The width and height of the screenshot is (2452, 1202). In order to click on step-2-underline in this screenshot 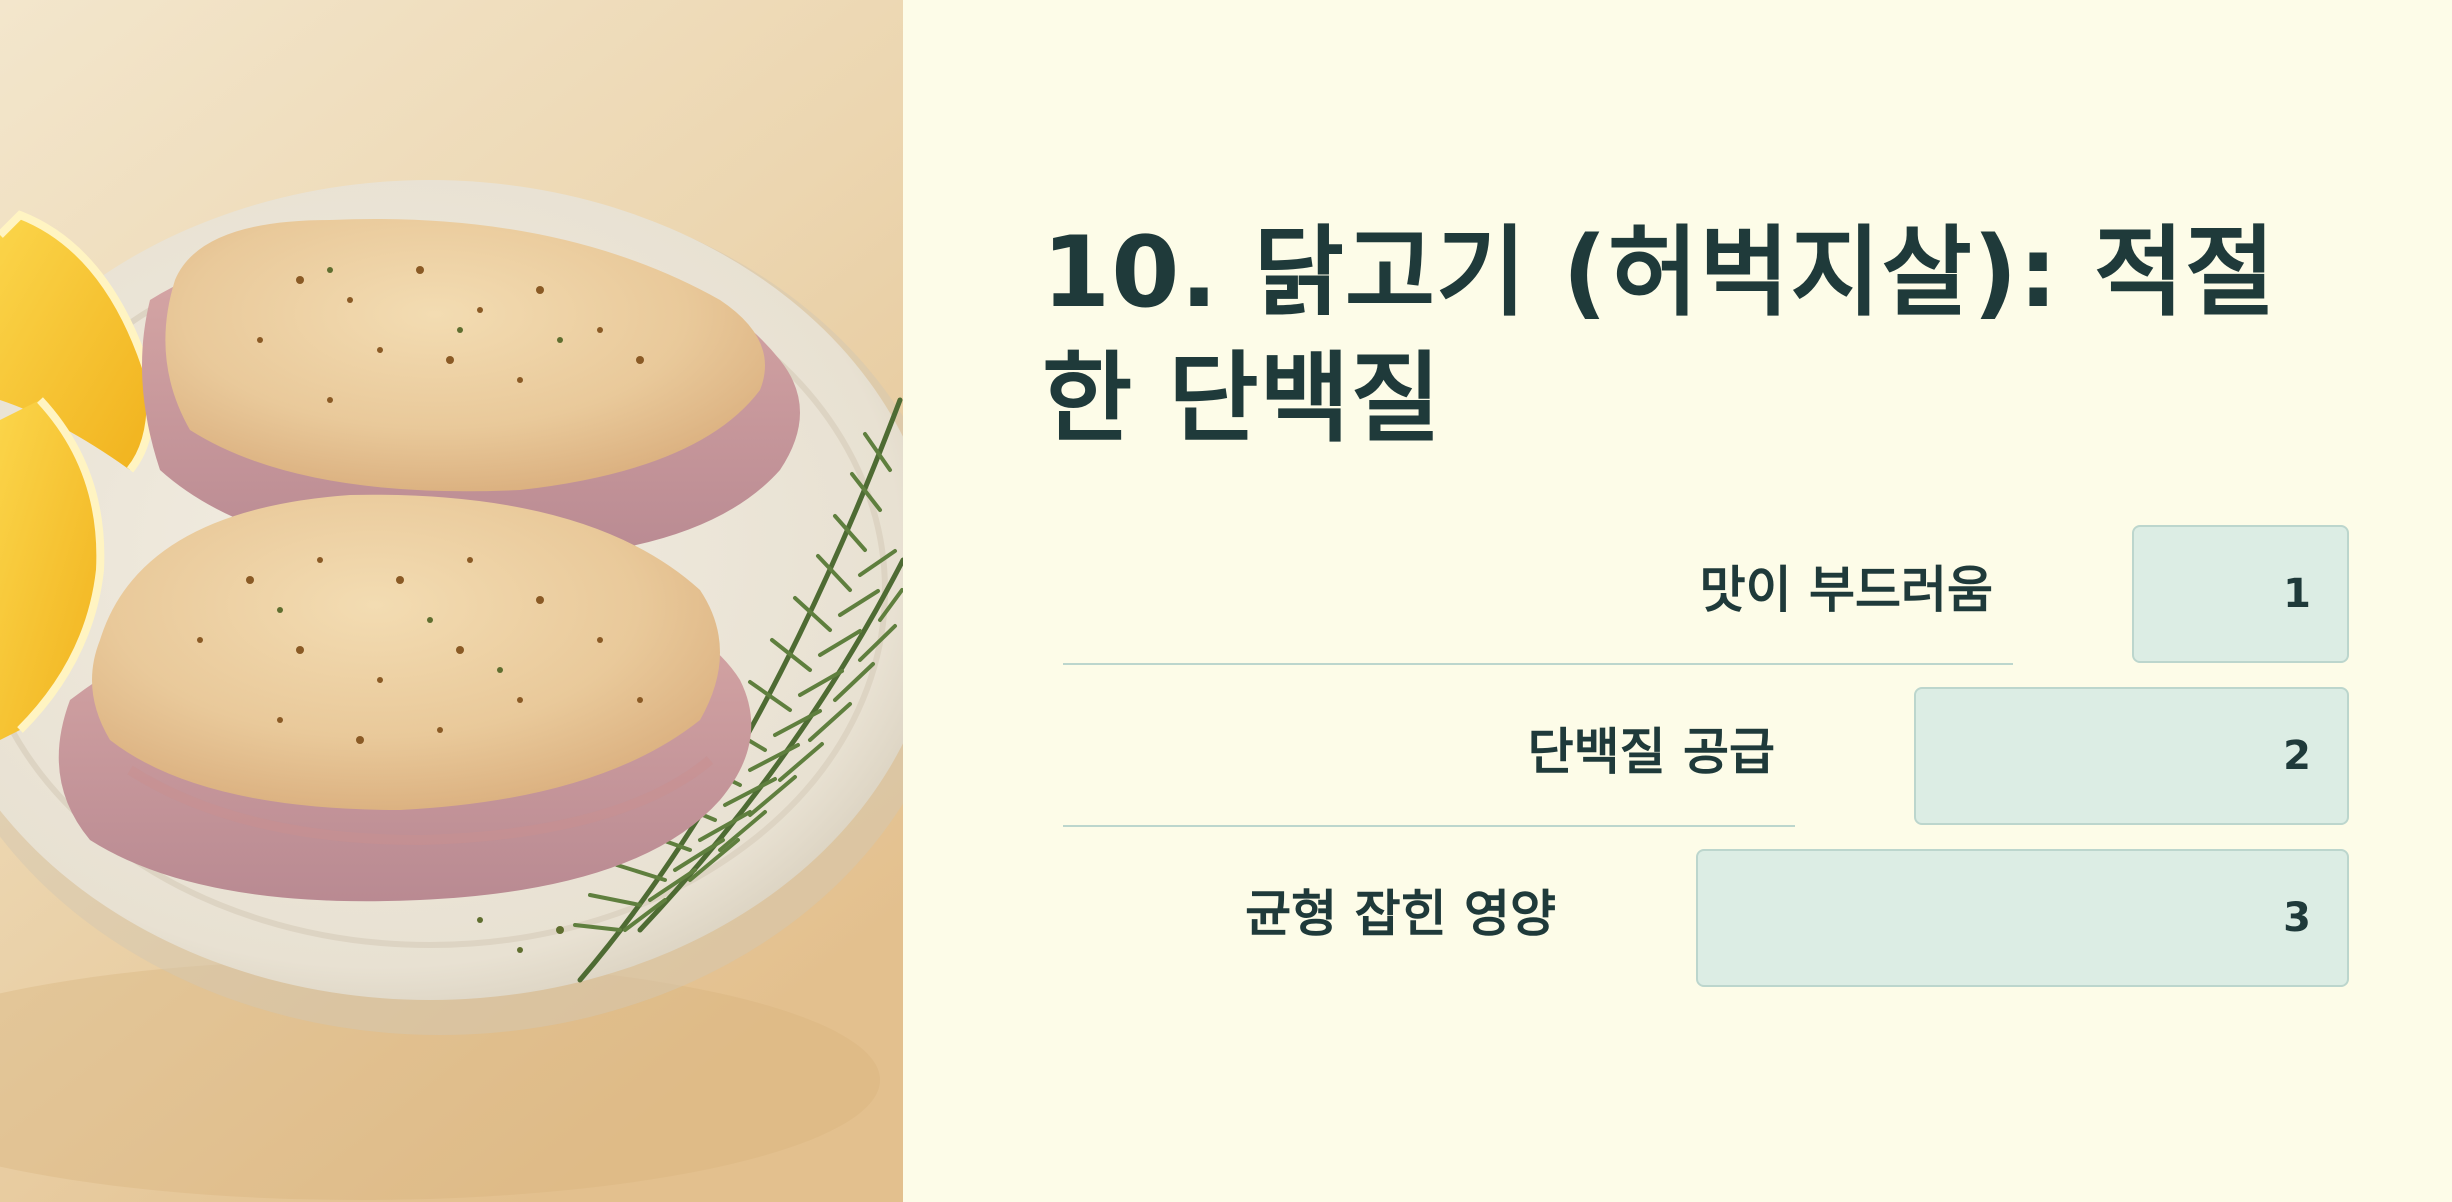, I will do `click(1429, 826)`.